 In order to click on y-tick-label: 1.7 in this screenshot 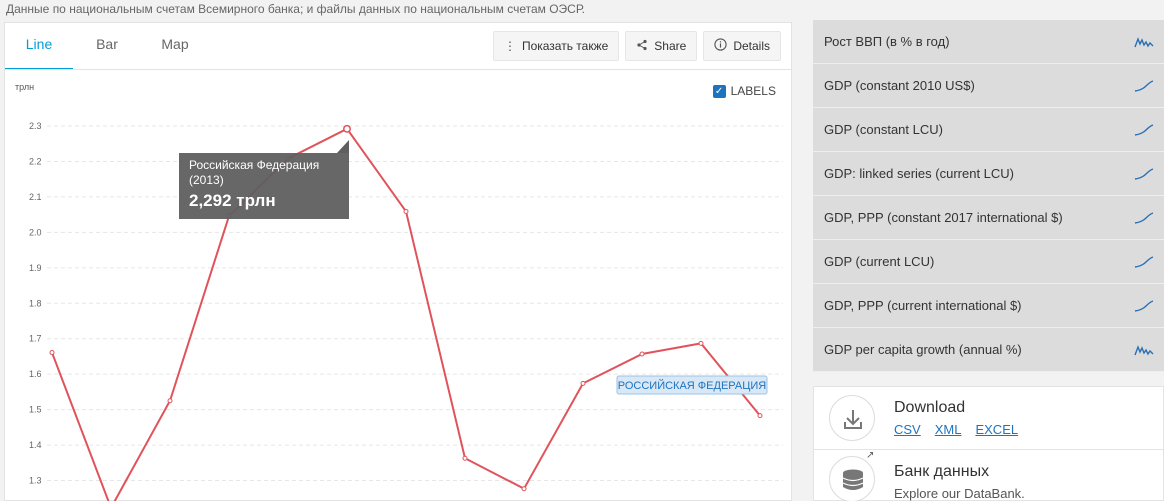, I will do `click(35, 339)`.